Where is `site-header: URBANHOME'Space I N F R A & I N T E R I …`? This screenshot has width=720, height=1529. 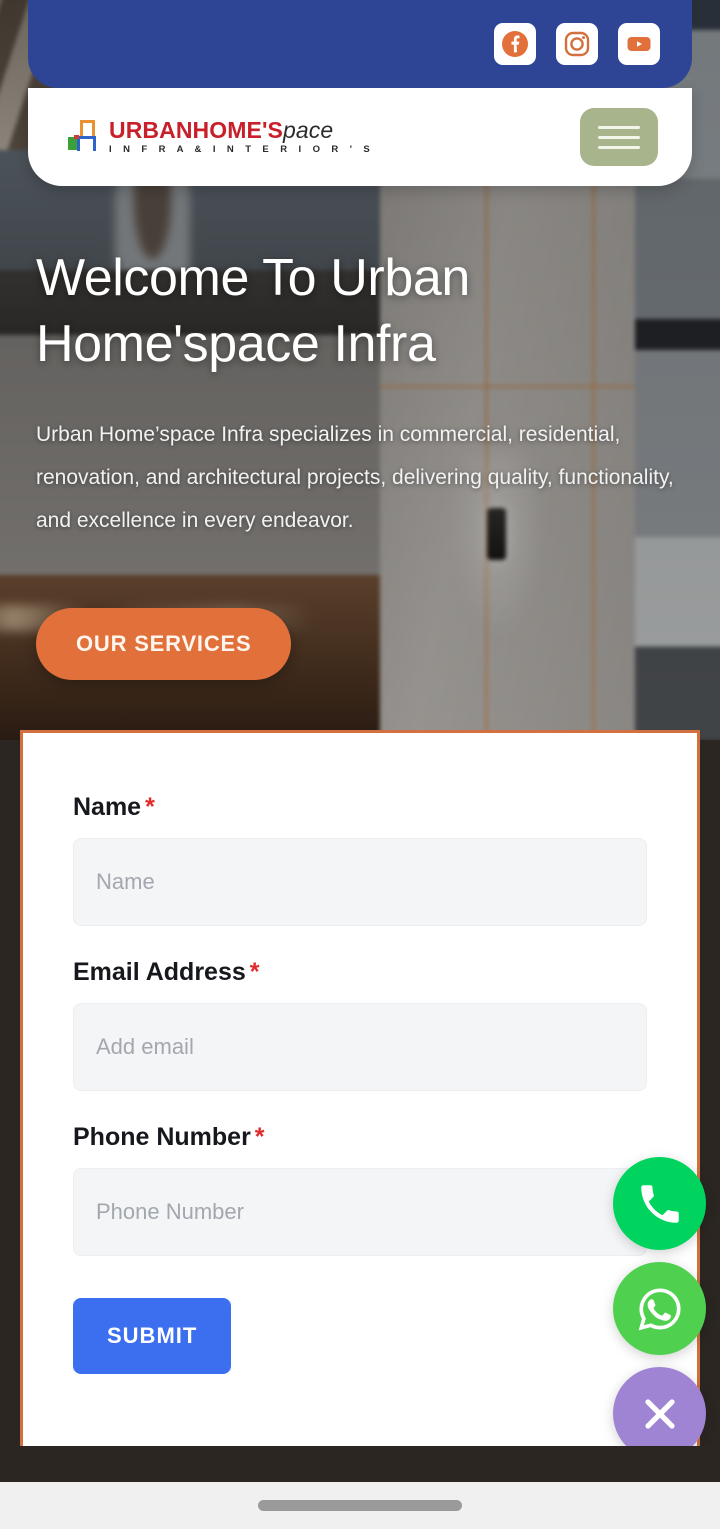
site-header: URBANHOME'Space I N F R A & I N T E R I … is located at coordinates (360, 137).